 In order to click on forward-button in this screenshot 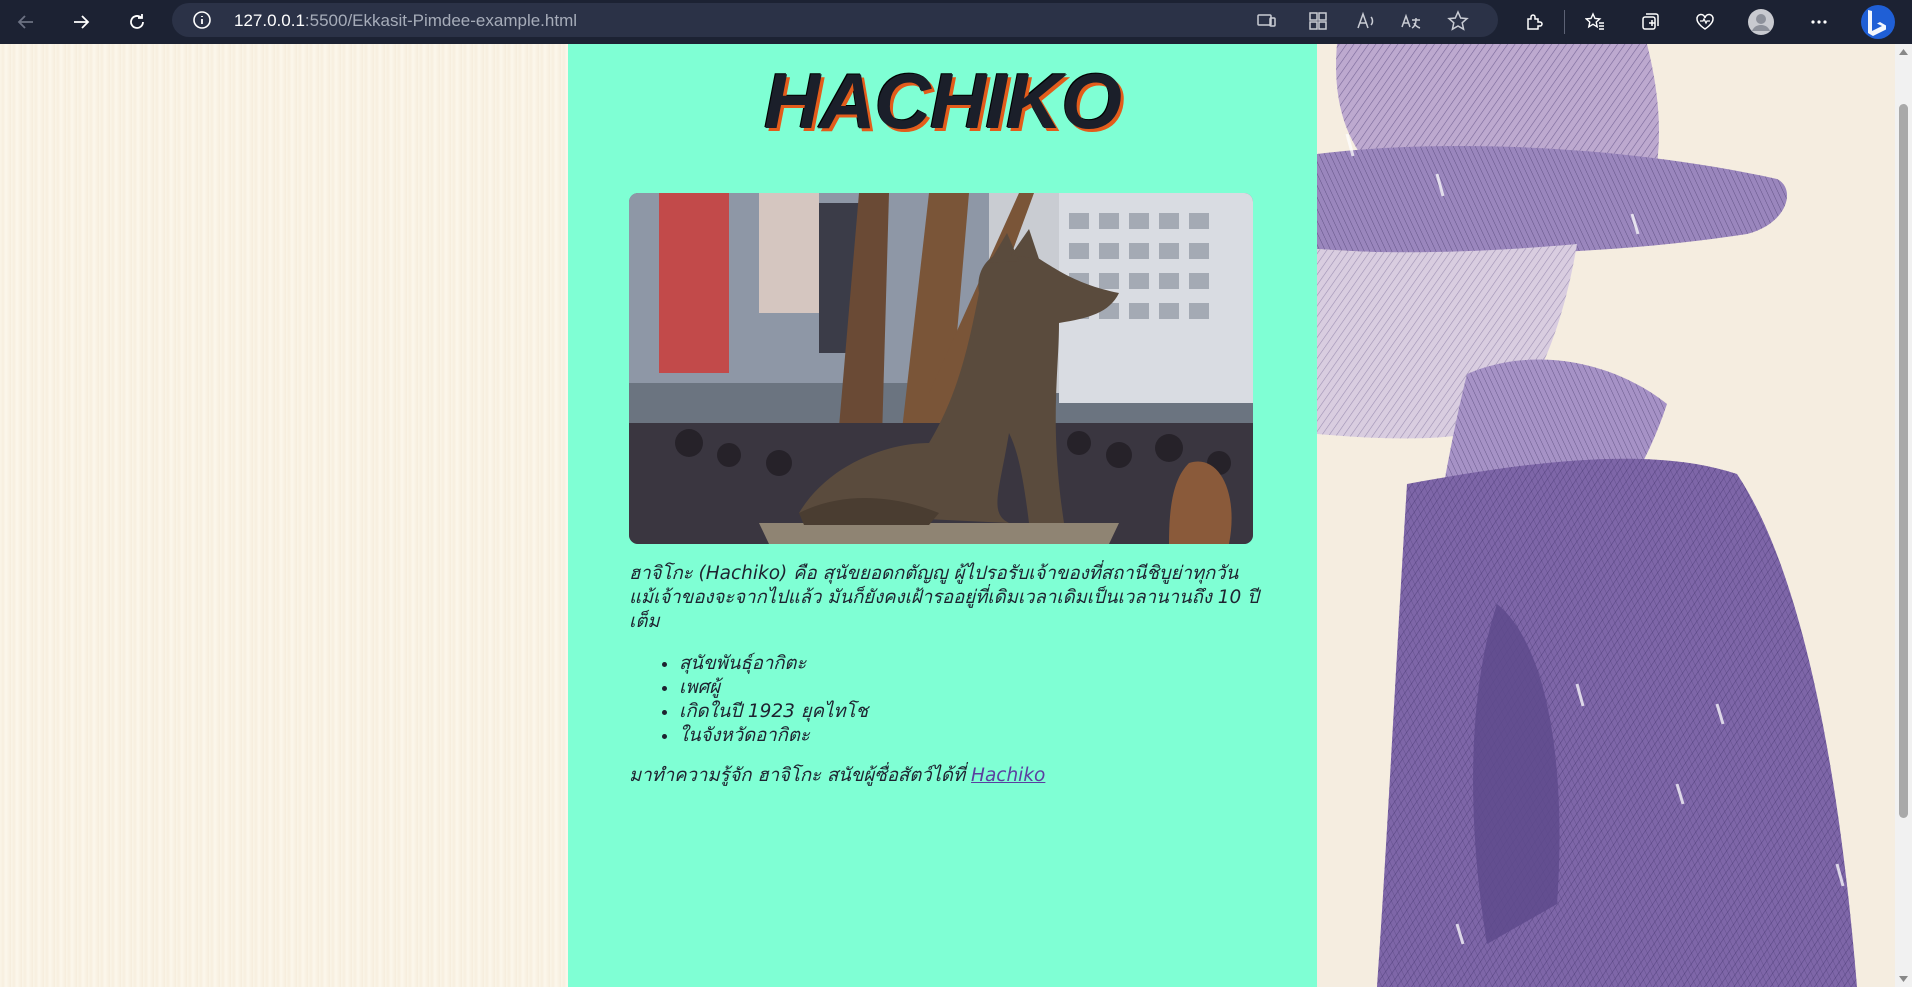, I will do `click(81, 22)`.